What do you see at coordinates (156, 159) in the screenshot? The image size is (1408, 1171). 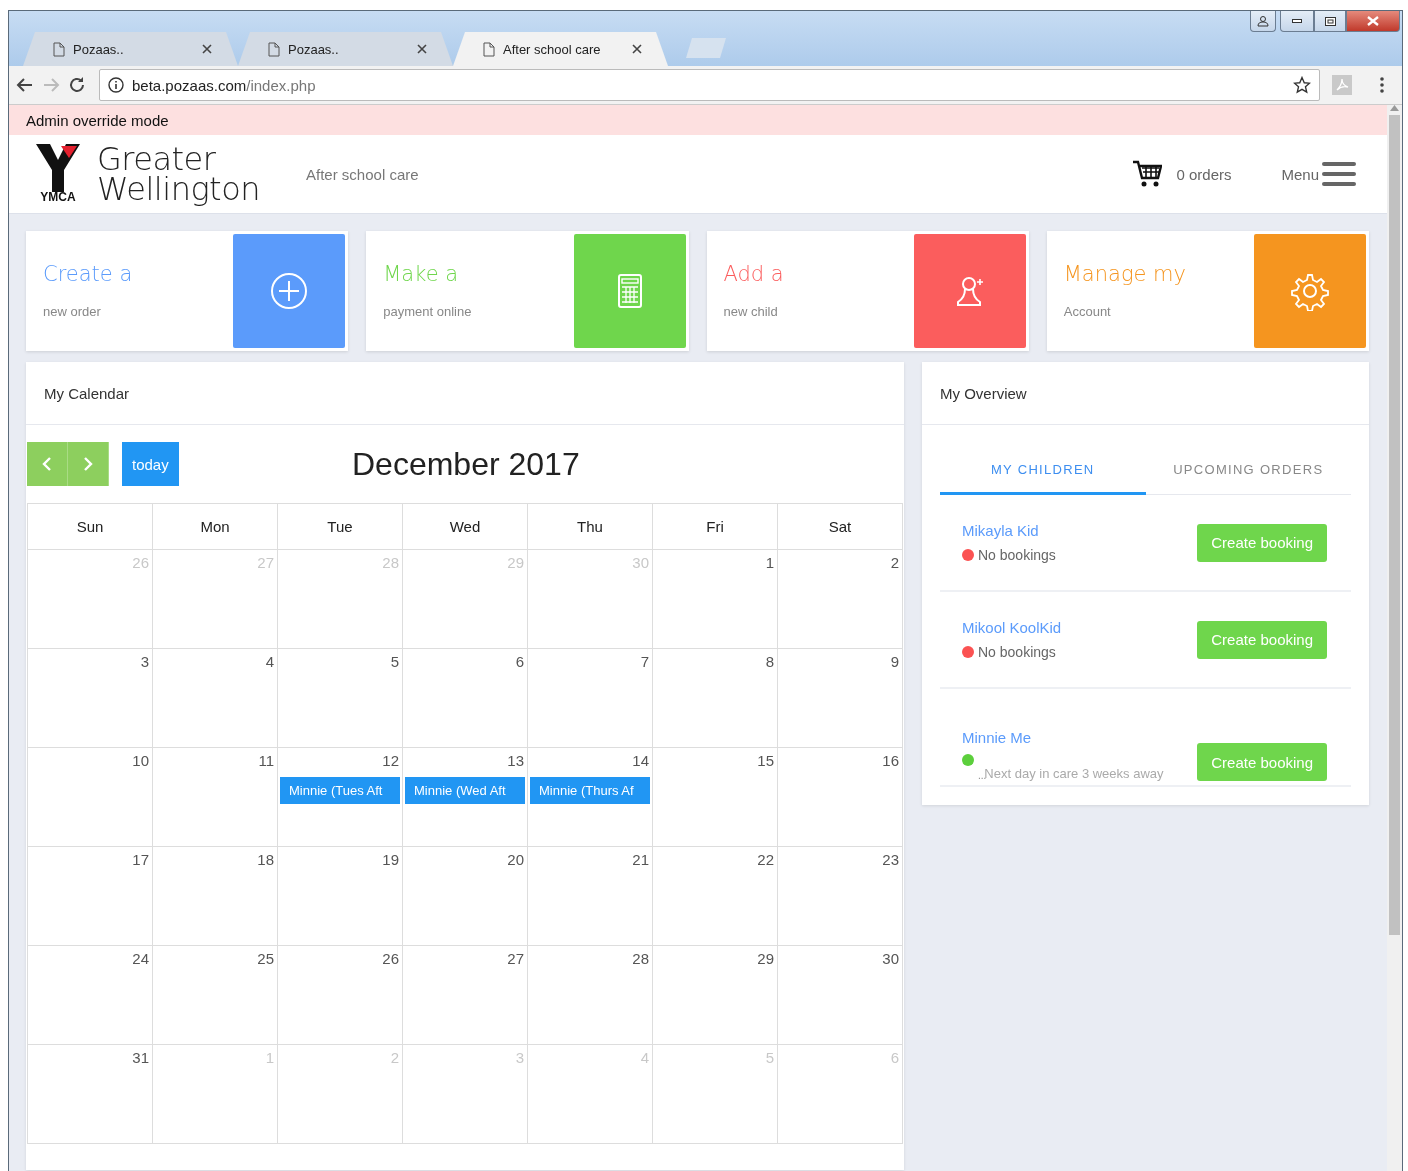 I see `brand-name: Greater` at bounding box center [156, 159].